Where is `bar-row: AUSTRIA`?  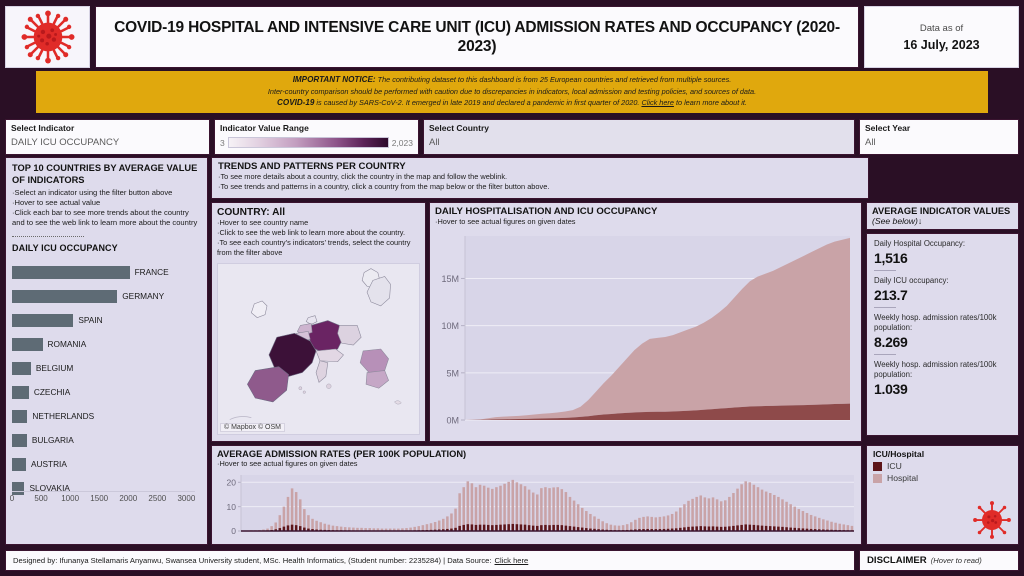
bar-row: AUSTRIA is located at coordinates (106, 464).